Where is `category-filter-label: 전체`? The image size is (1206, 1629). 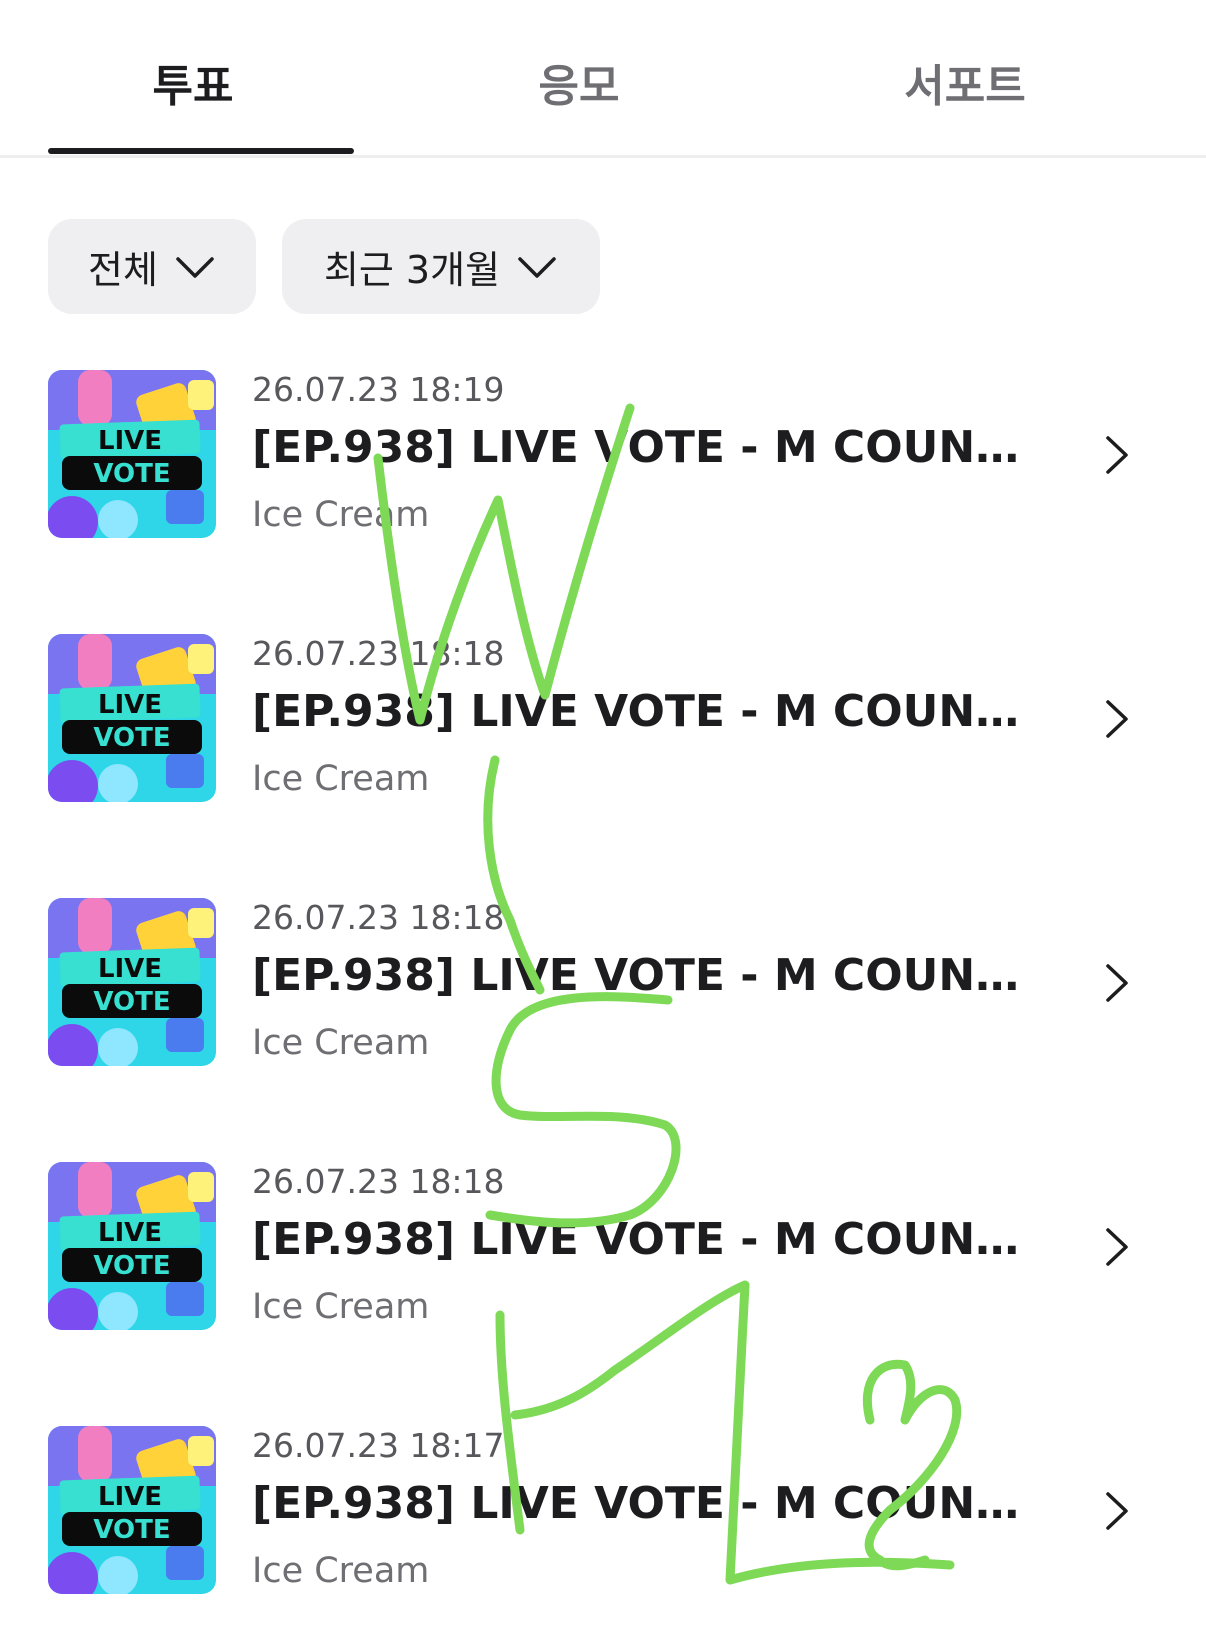
category-filter-label: 전체 is located at coordinates (123, 270).